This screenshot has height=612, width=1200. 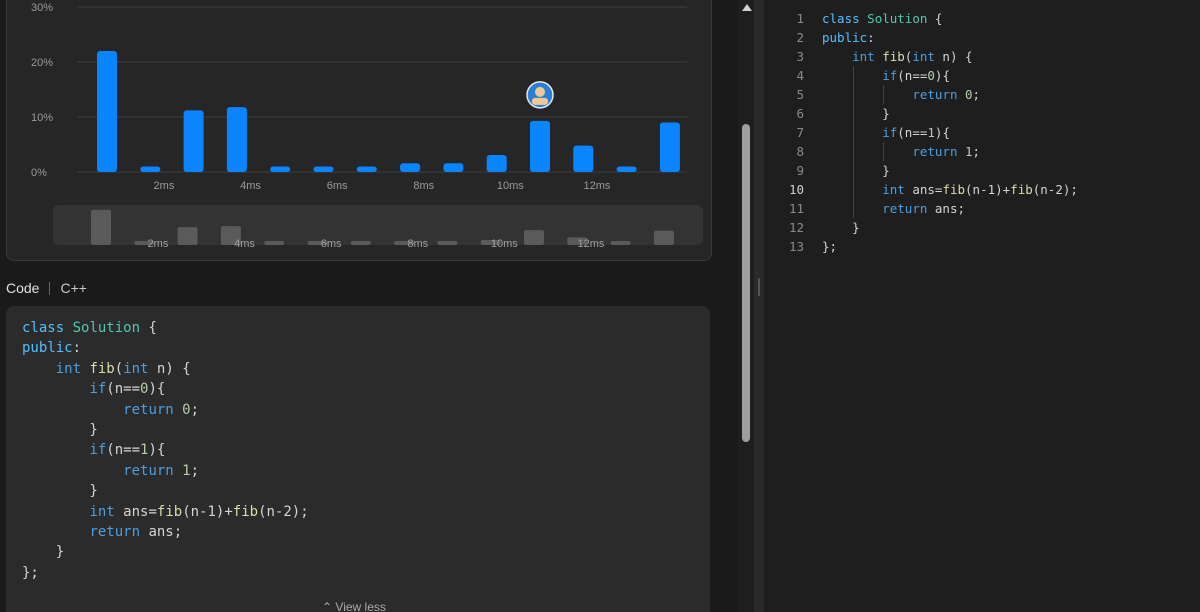 What do you see at coordinates (982, 75) in the screenshot?
I see `editor-line: 4 if(n==0){` at bounding box center [982, 75].